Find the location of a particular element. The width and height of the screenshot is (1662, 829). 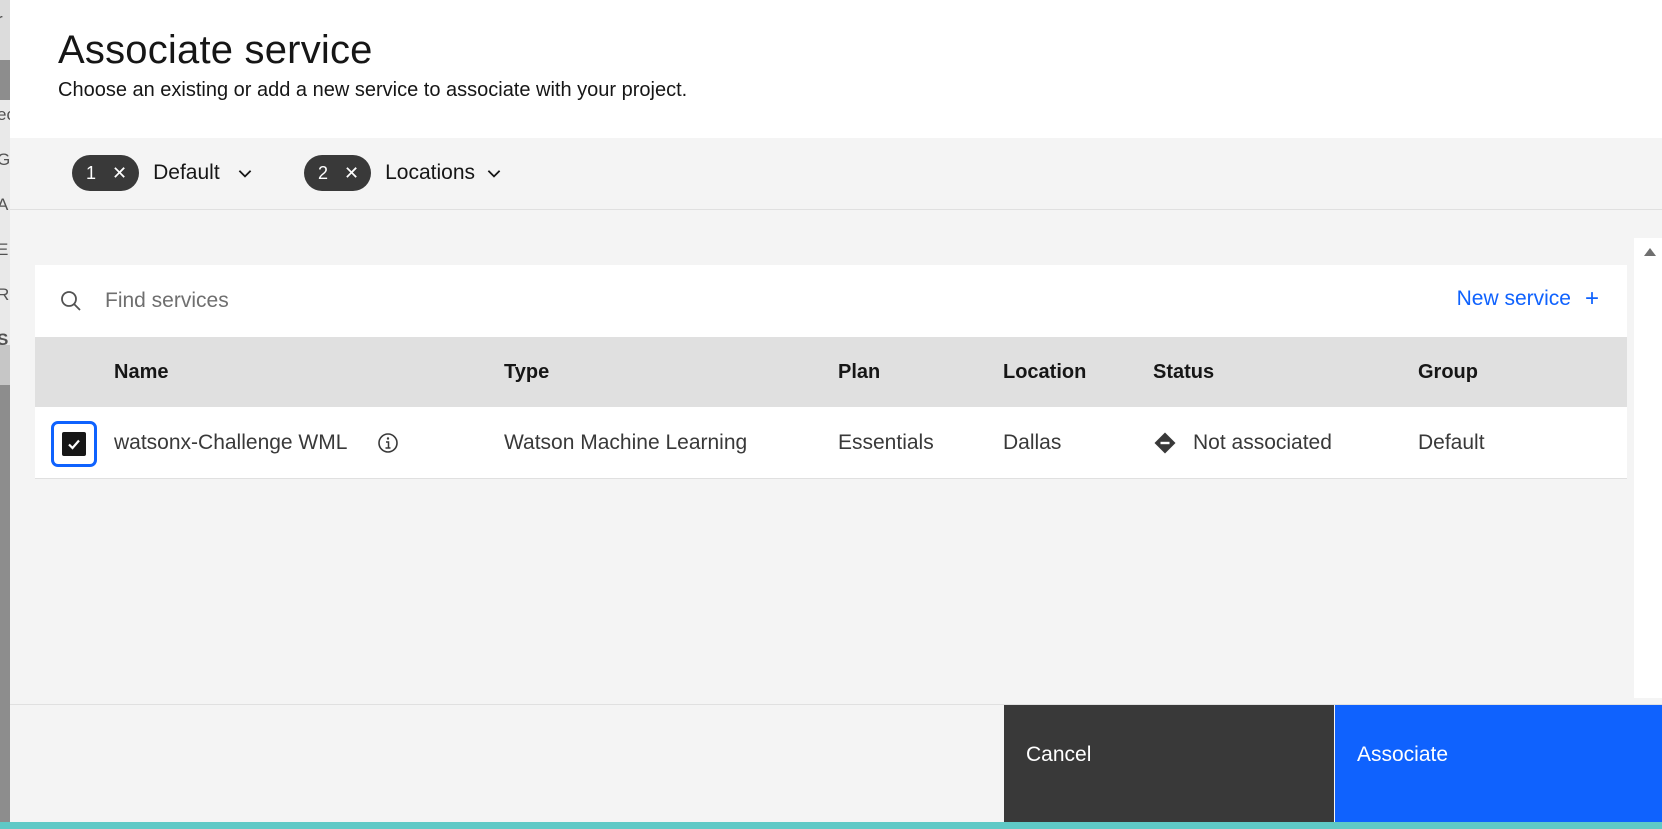

info-icon is located at coordinates (388, 443).